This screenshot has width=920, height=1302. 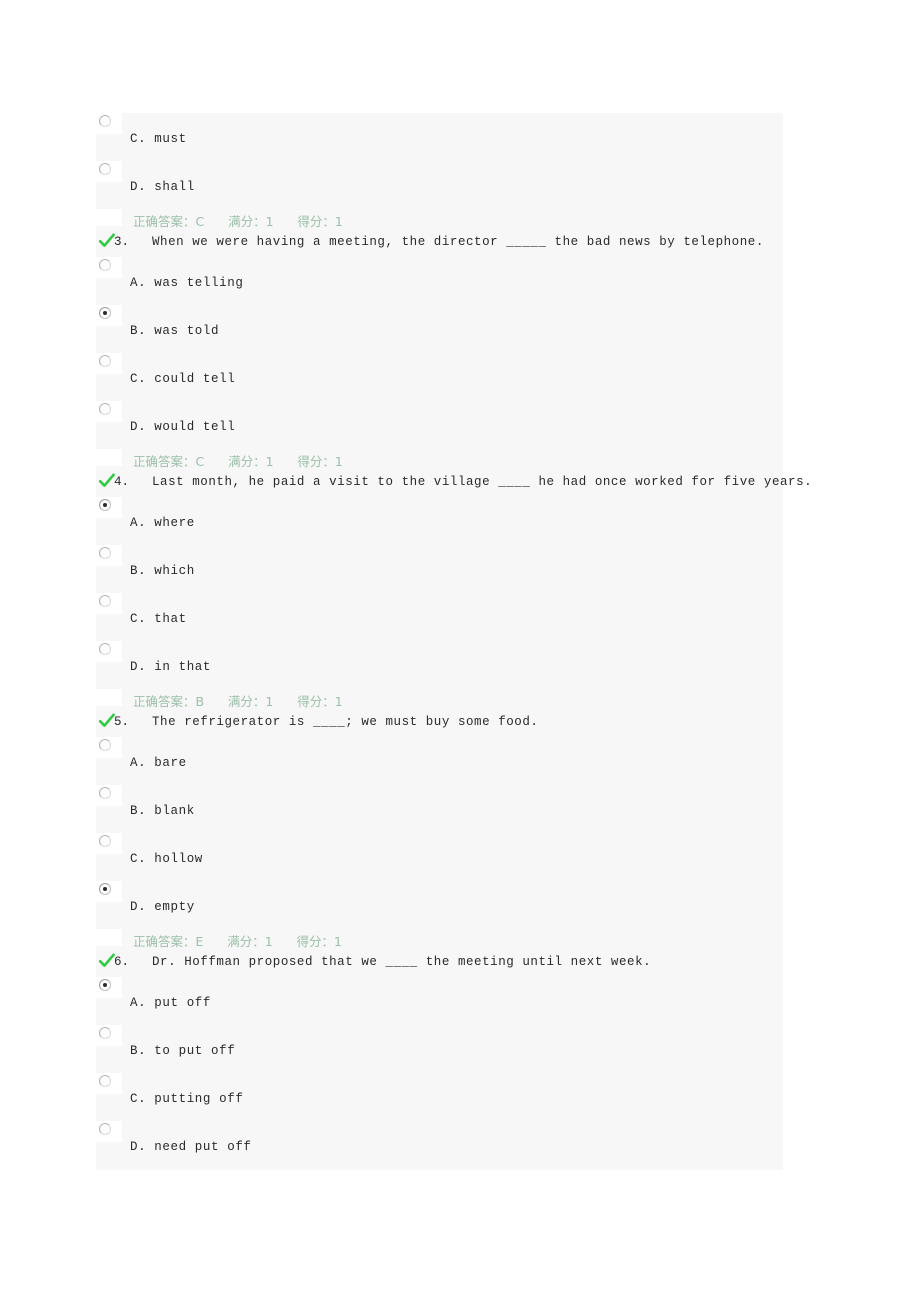 What do you see at coordinates (439, 220) in the screenshot?
I see `answer-summary-q2: 正确答案：C 满分：1 得分：1` at bounding box center [439, 220].